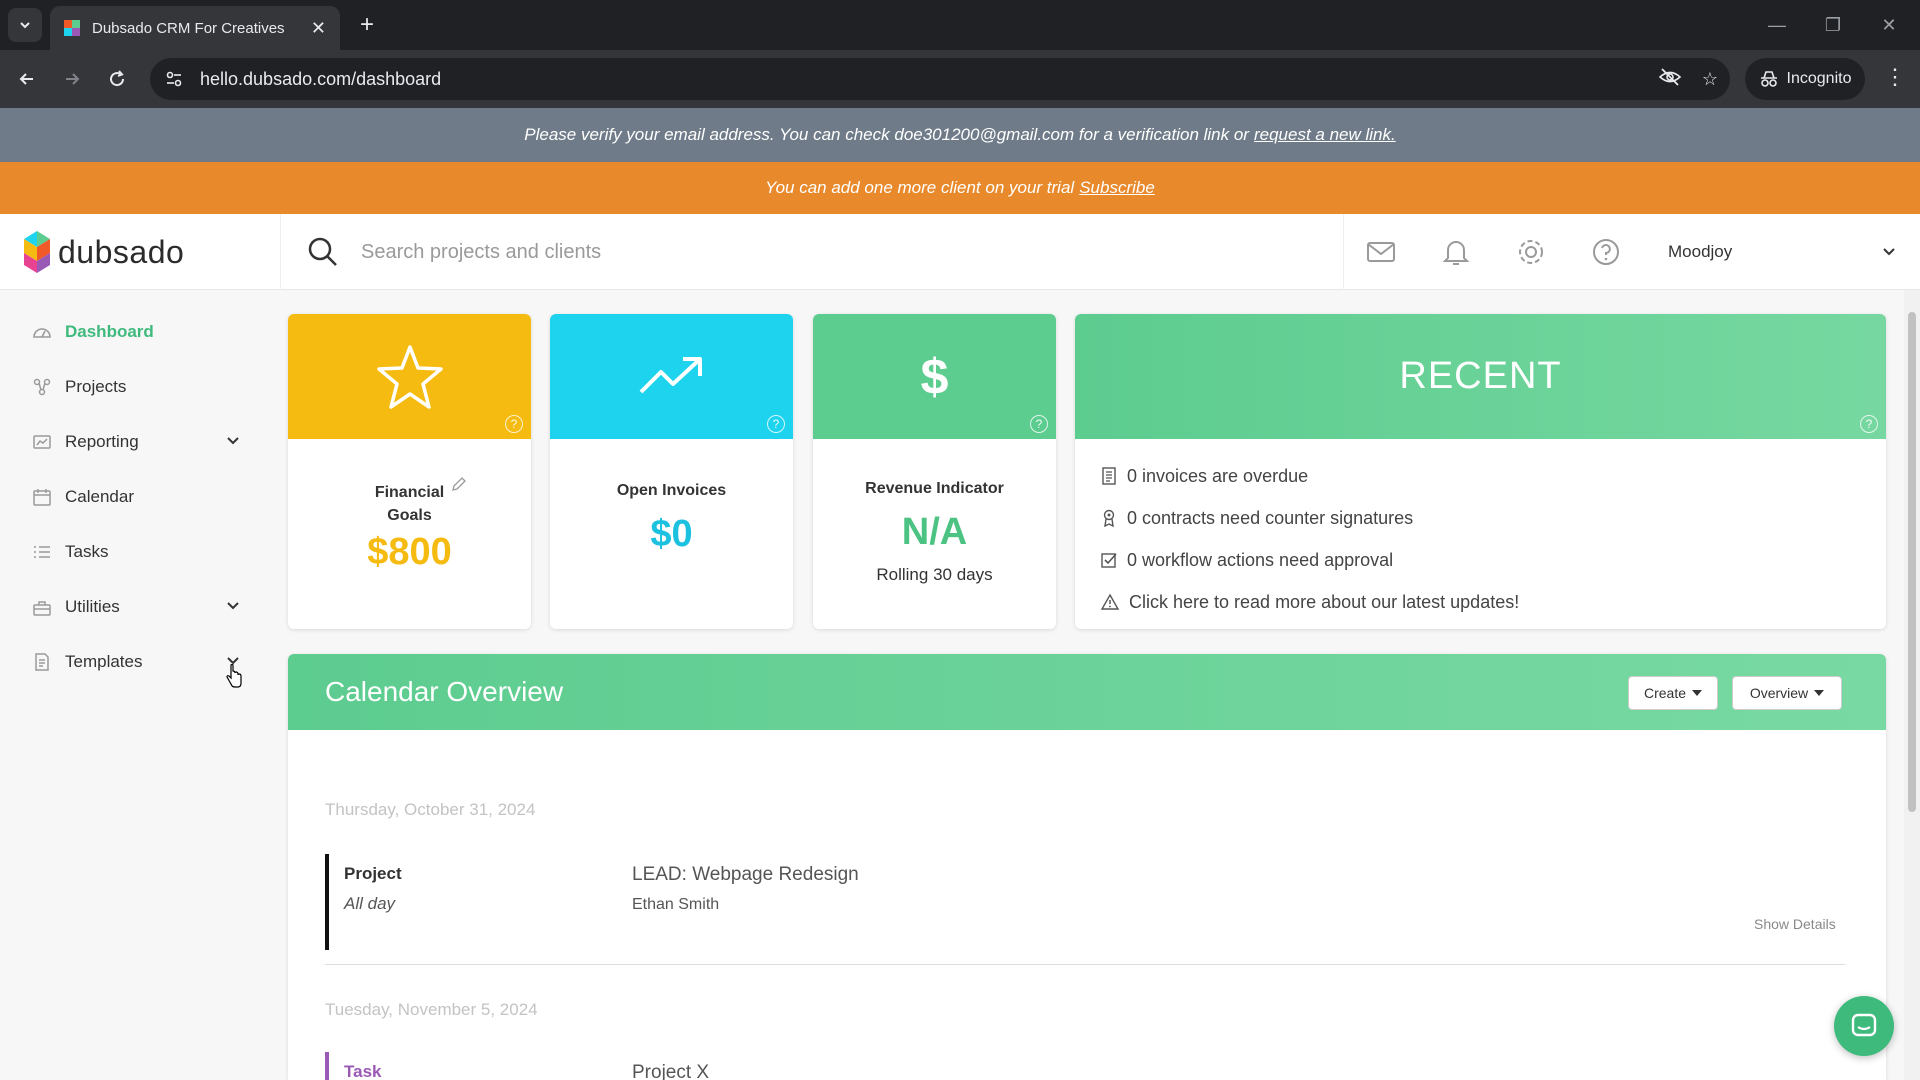 Image resolution: width=1920 pixels, height=1080 pixels. Describe the element at coordinates (135, 552) in the screenshot. I see `sidebar-item-tasks: Tasks` at that location.